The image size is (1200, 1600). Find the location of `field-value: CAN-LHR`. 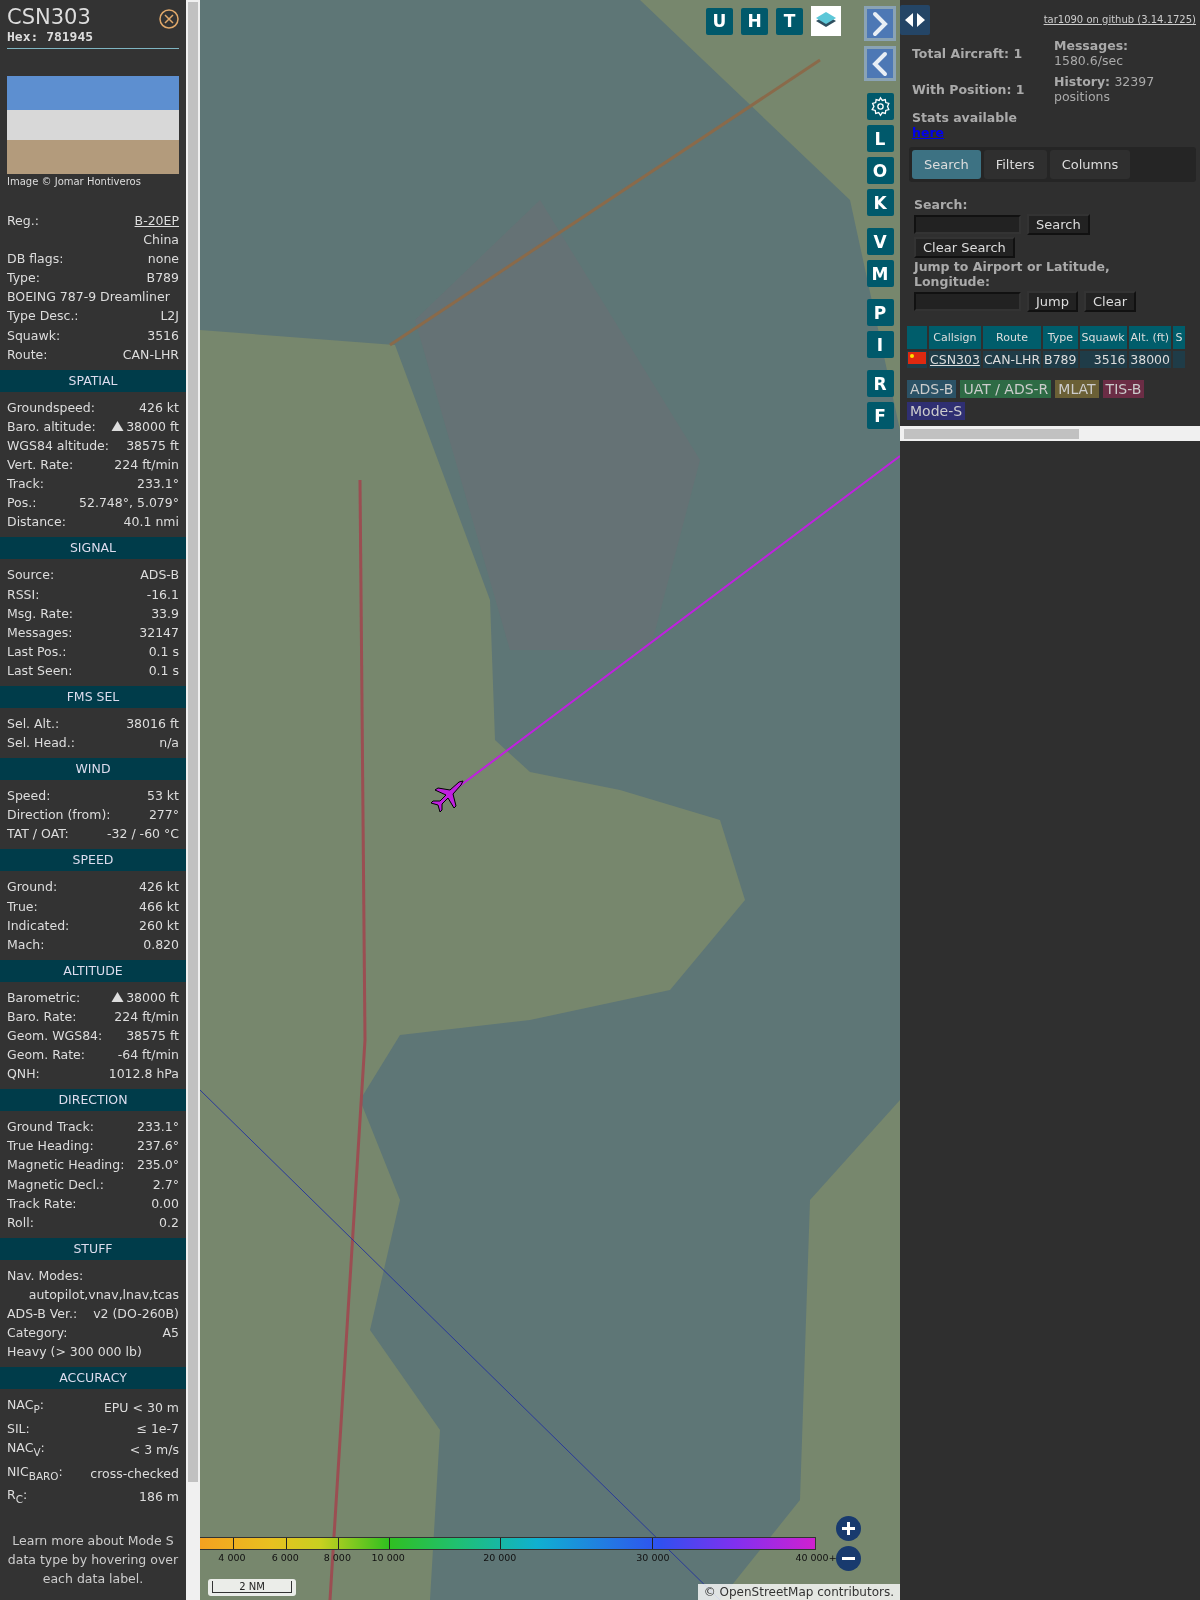

field-value: CAN-LHR is located at coordinates (150, 354).